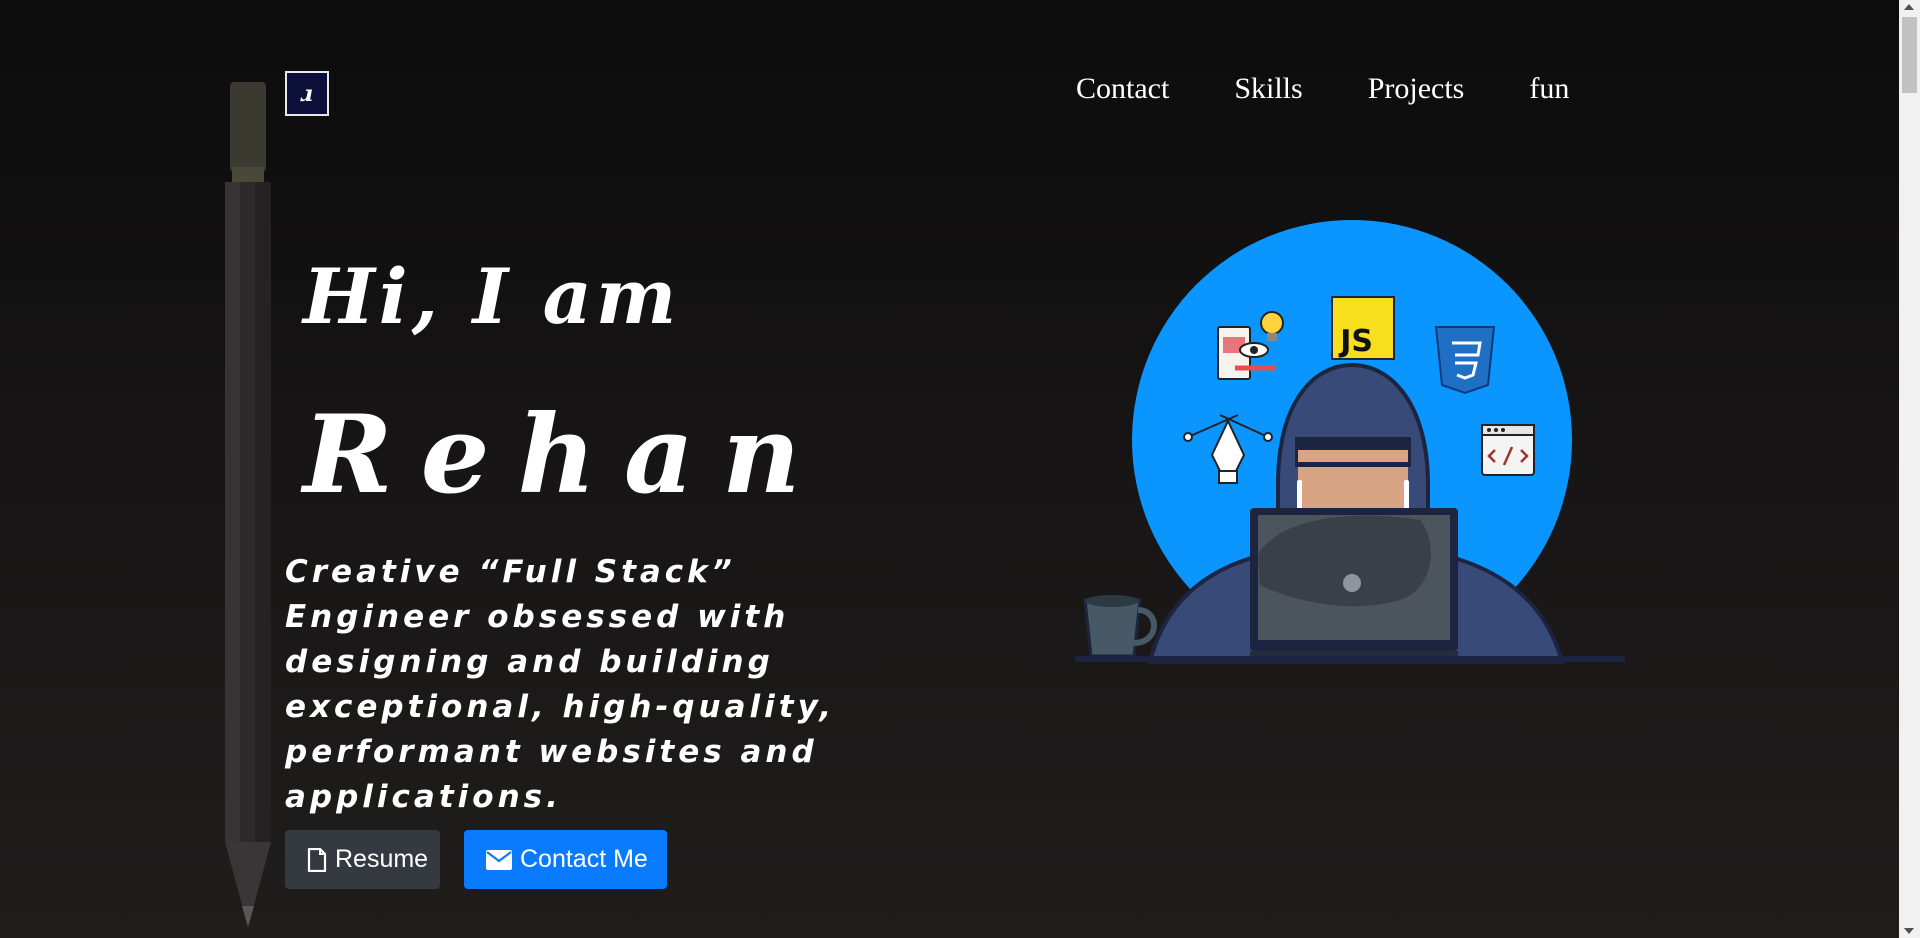  Describe the element at coordinates (566, 455) in the screenshot. I see `hero-name: Rehan` at that location.